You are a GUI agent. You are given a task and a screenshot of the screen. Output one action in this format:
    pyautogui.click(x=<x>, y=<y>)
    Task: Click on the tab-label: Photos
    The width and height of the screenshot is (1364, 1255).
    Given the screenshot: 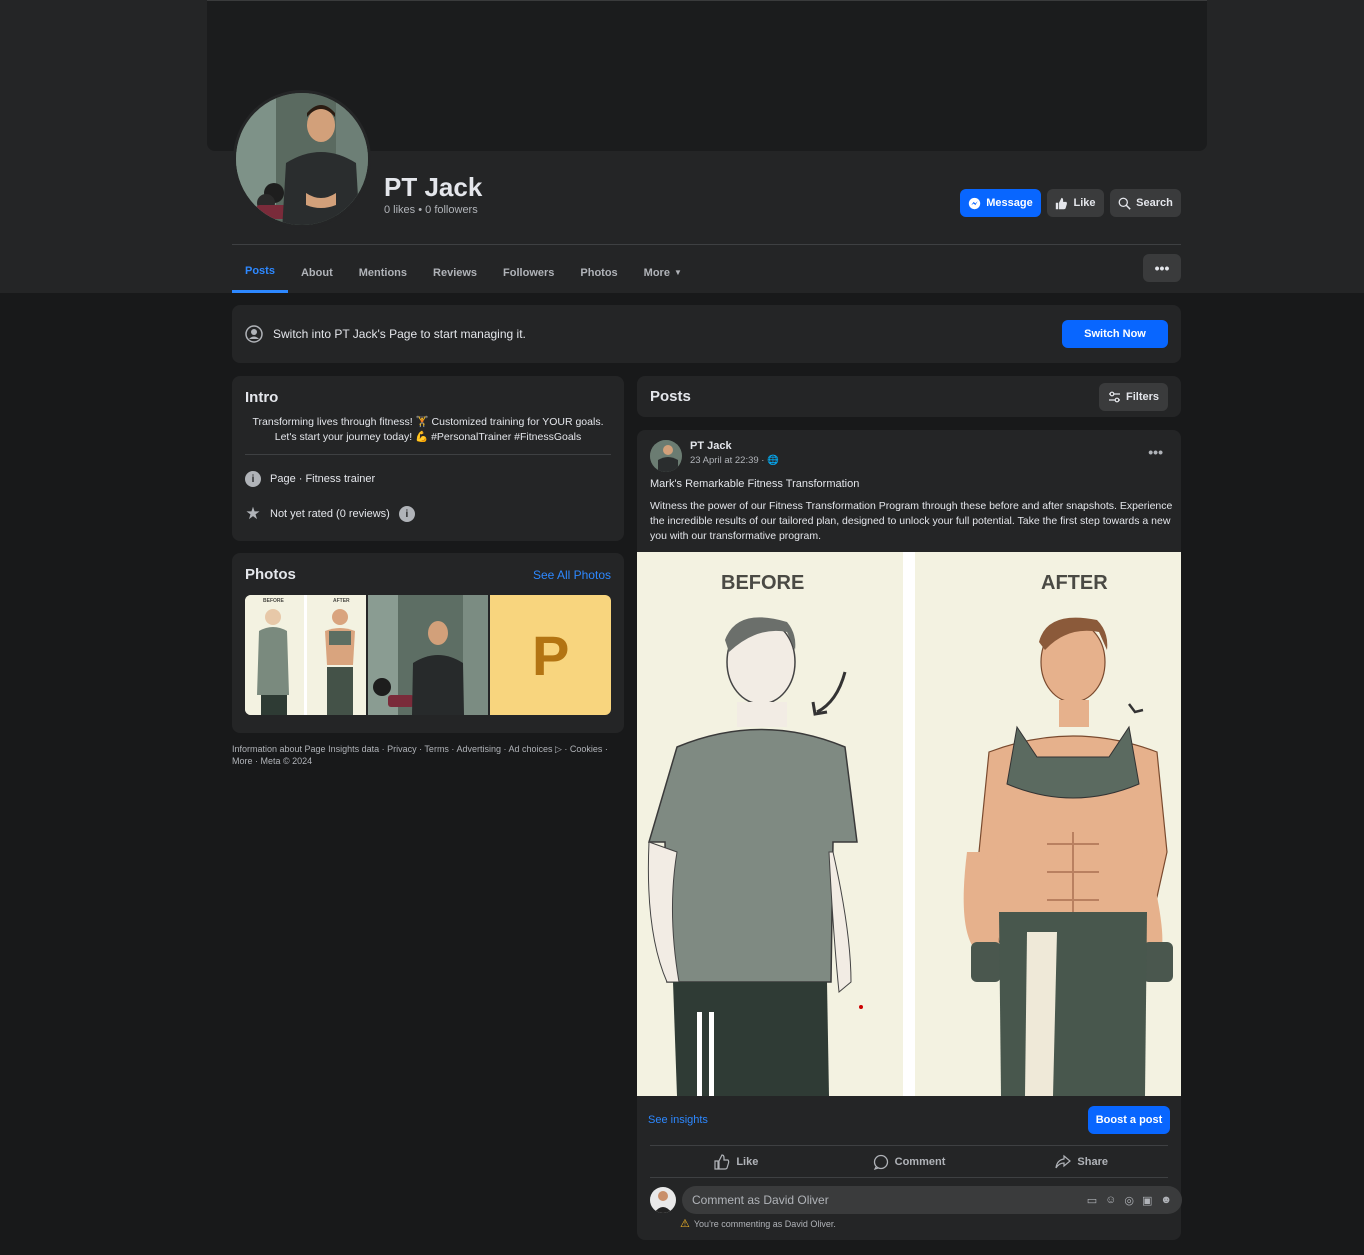 What is the action you would take?
    pyautogui.click(x=599, y=272)
    